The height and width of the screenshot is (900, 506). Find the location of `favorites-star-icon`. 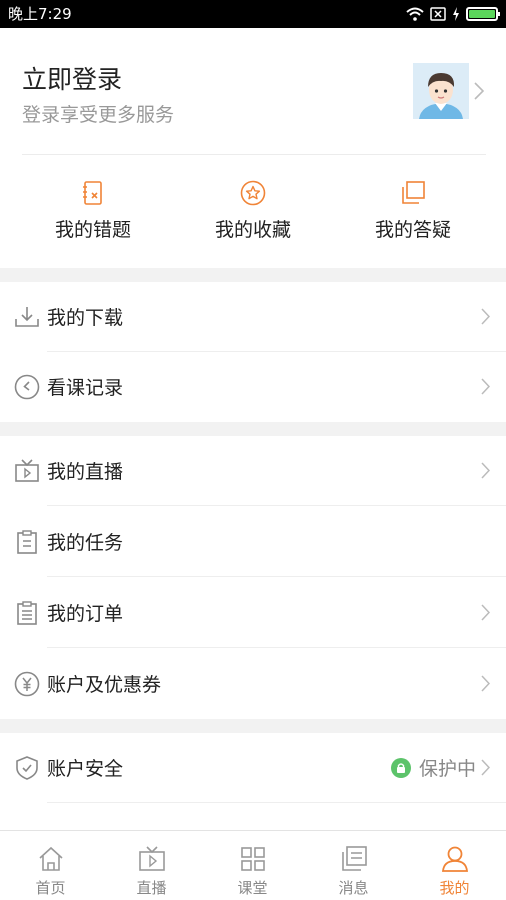

favorites-star-icon is located at coordinates (253, 193).